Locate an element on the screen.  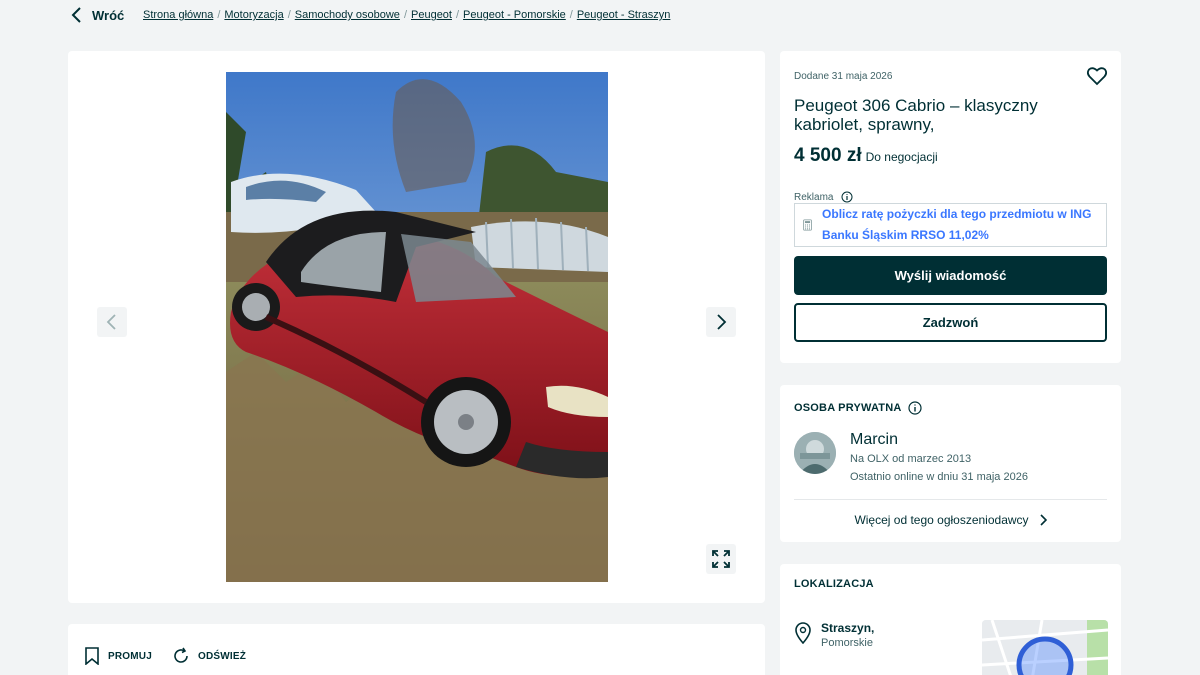
next-photo-button is located at coordinates (721, 322).